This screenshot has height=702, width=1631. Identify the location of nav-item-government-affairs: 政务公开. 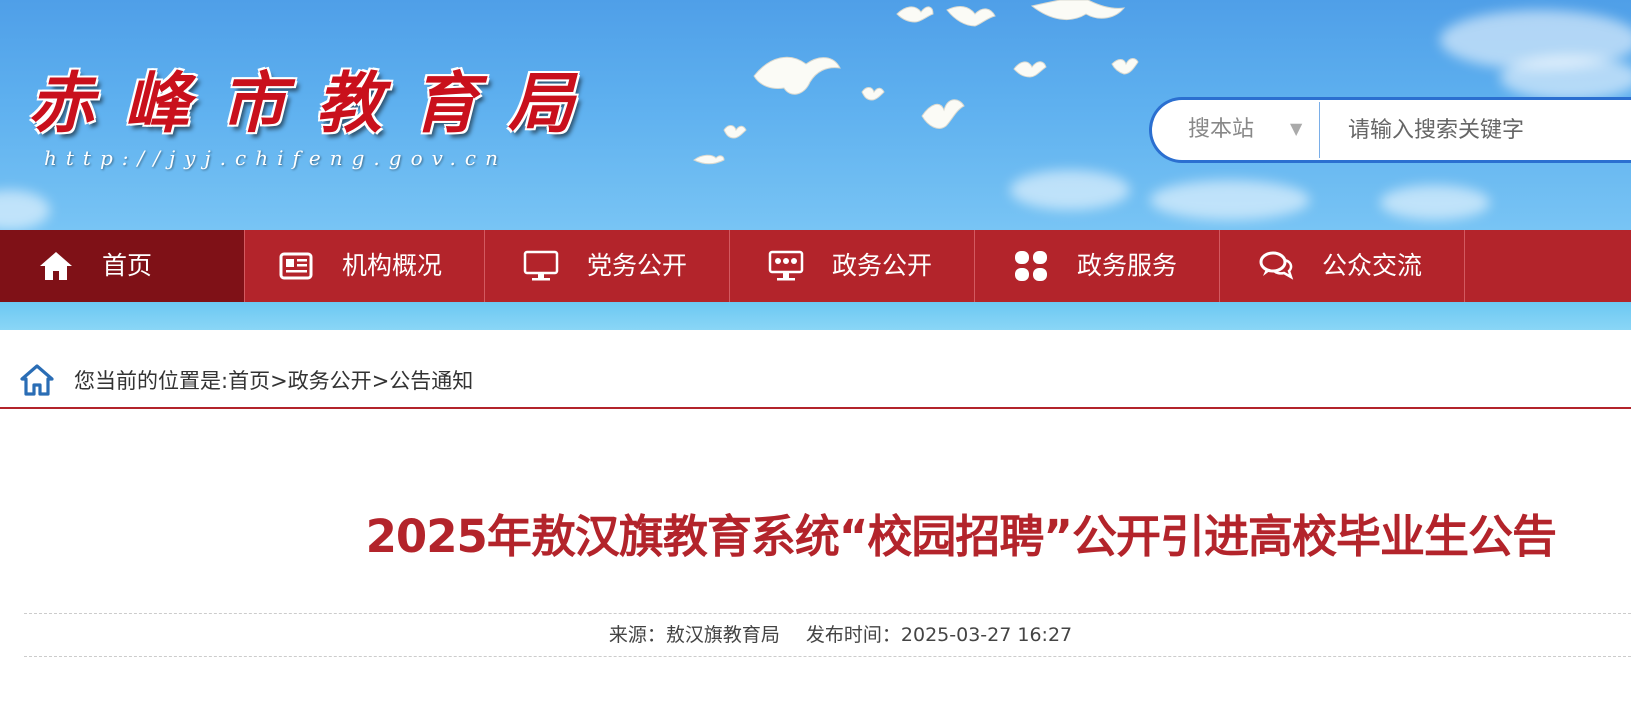
(852, 266).